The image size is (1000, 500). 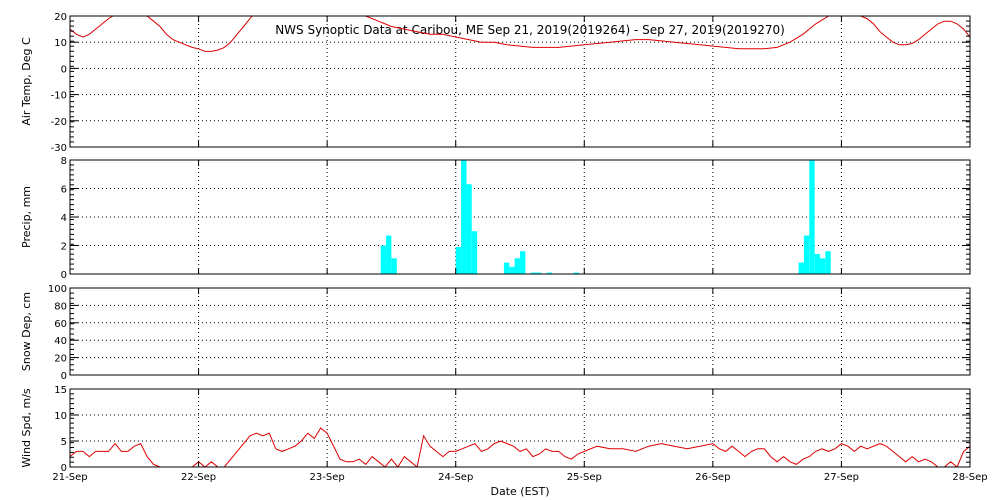 I want to click on x-tick-label: 23-Sep, so click(x=327, y=477).